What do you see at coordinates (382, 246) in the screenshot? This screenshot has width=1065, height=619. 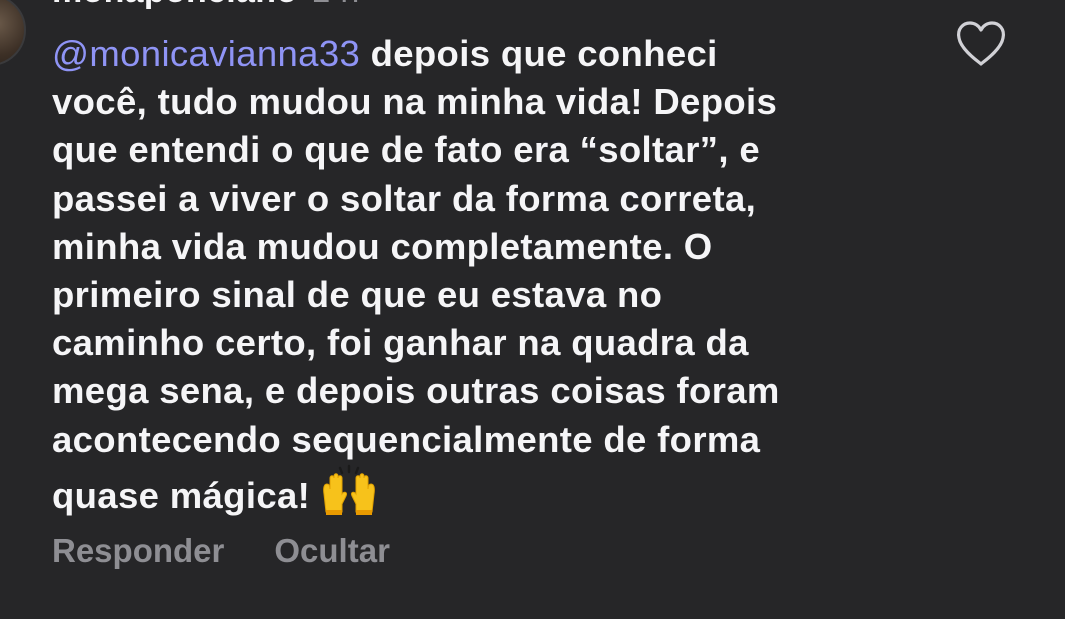 I see `comment-line: minha vida mudou completamente. O` at bounding box center [382, 246].